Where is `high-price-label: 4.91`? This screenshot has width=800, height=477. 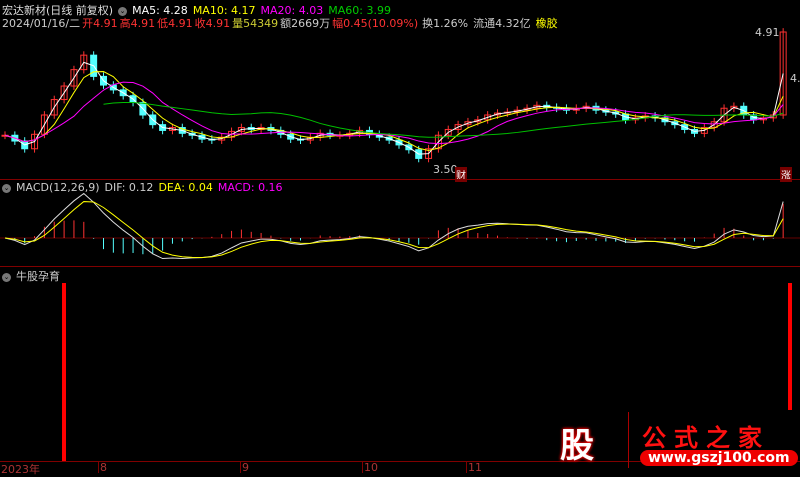
high-price-label: 4.91 is located at coordinates (767, 32).